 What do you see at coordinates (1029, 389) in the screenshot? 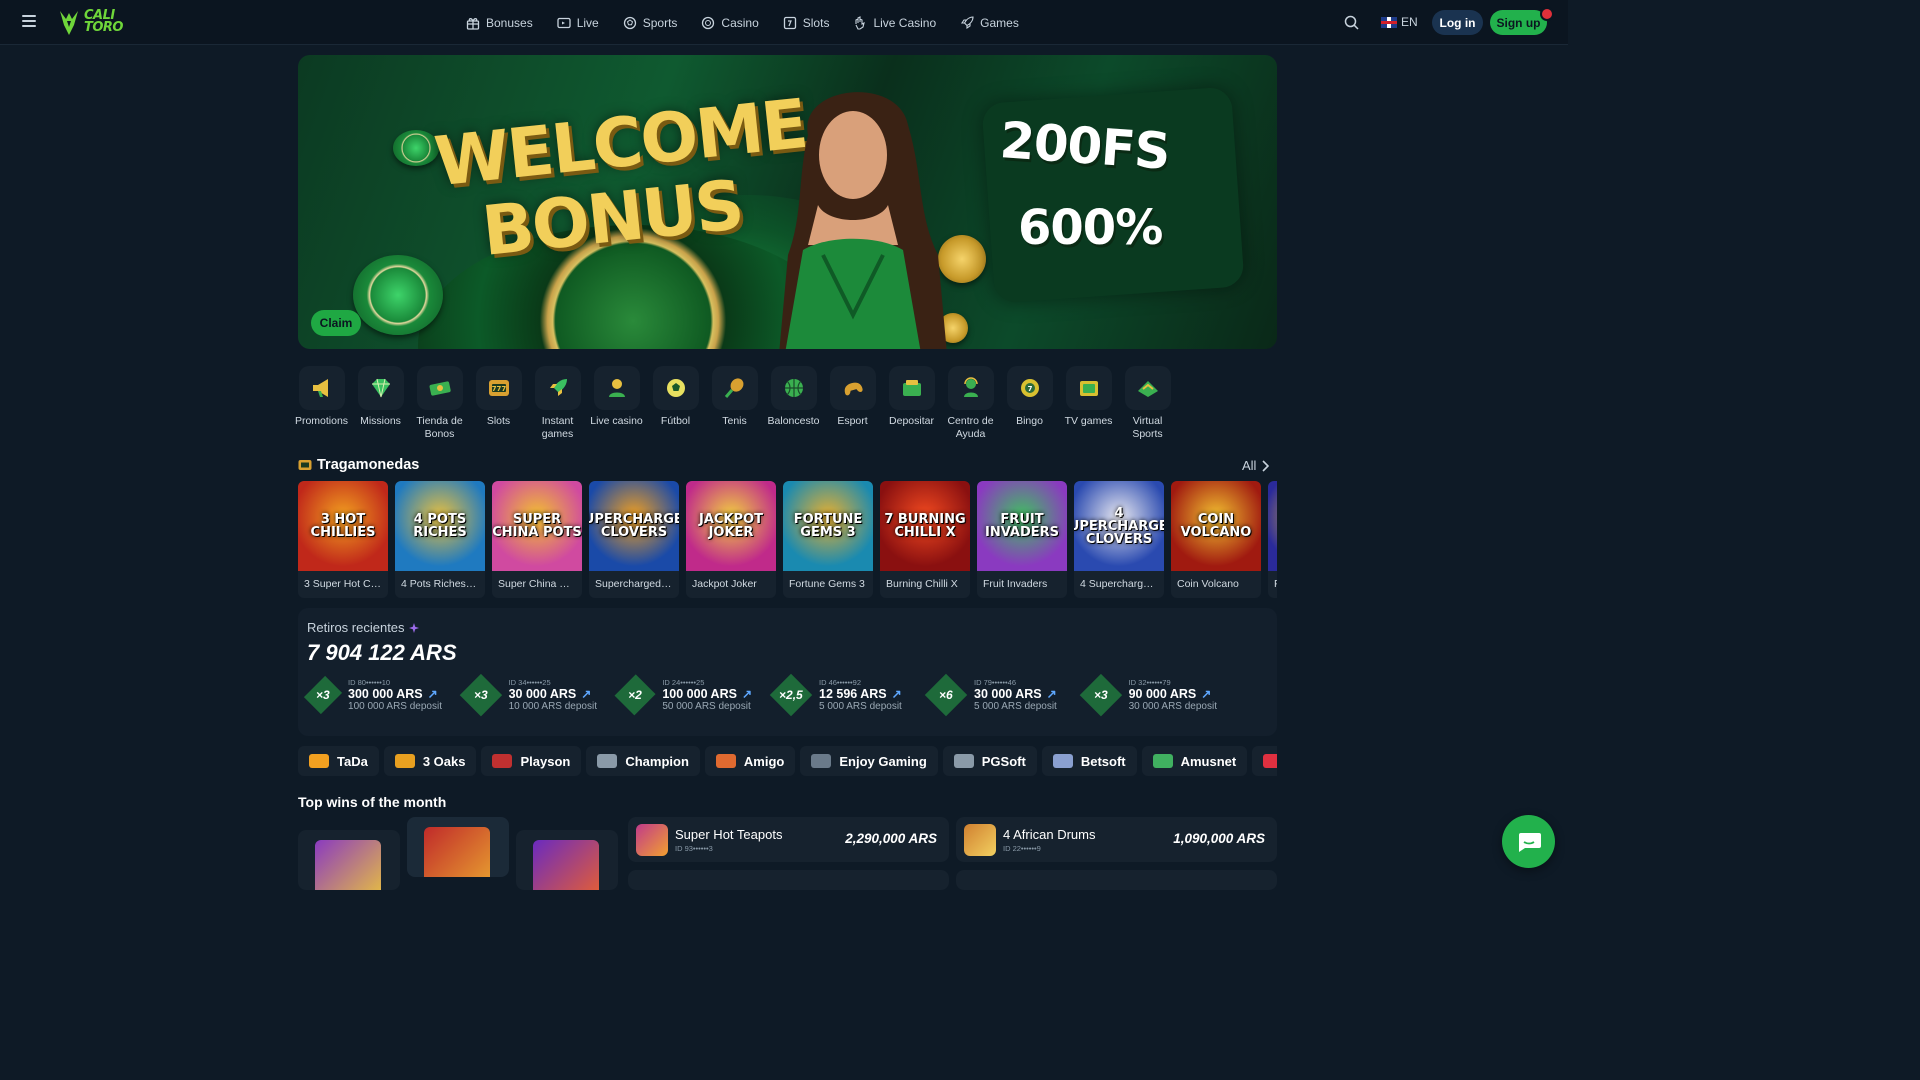
I see `svg-text: 7` at bounding box center [1029, 389].